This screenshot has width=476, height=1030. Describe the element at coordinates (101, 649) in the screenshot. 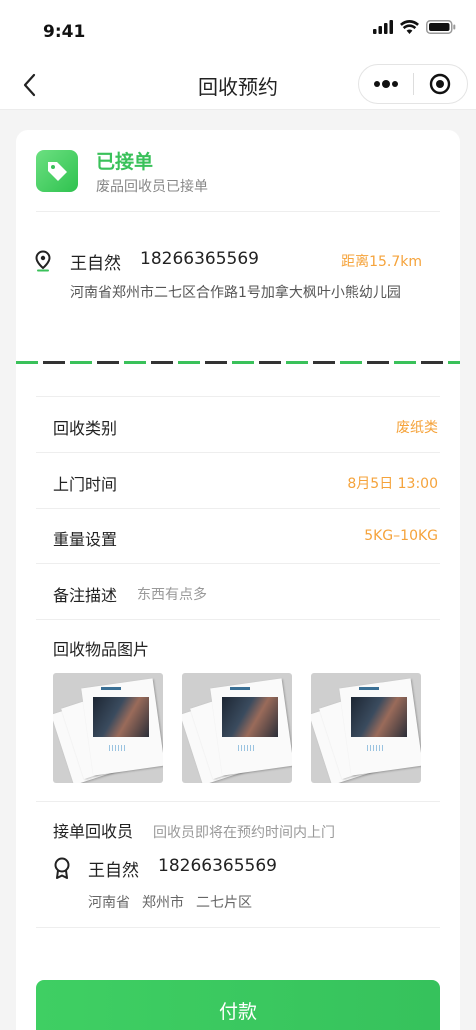

I see `photos-title: 回收物品图片` at that location.